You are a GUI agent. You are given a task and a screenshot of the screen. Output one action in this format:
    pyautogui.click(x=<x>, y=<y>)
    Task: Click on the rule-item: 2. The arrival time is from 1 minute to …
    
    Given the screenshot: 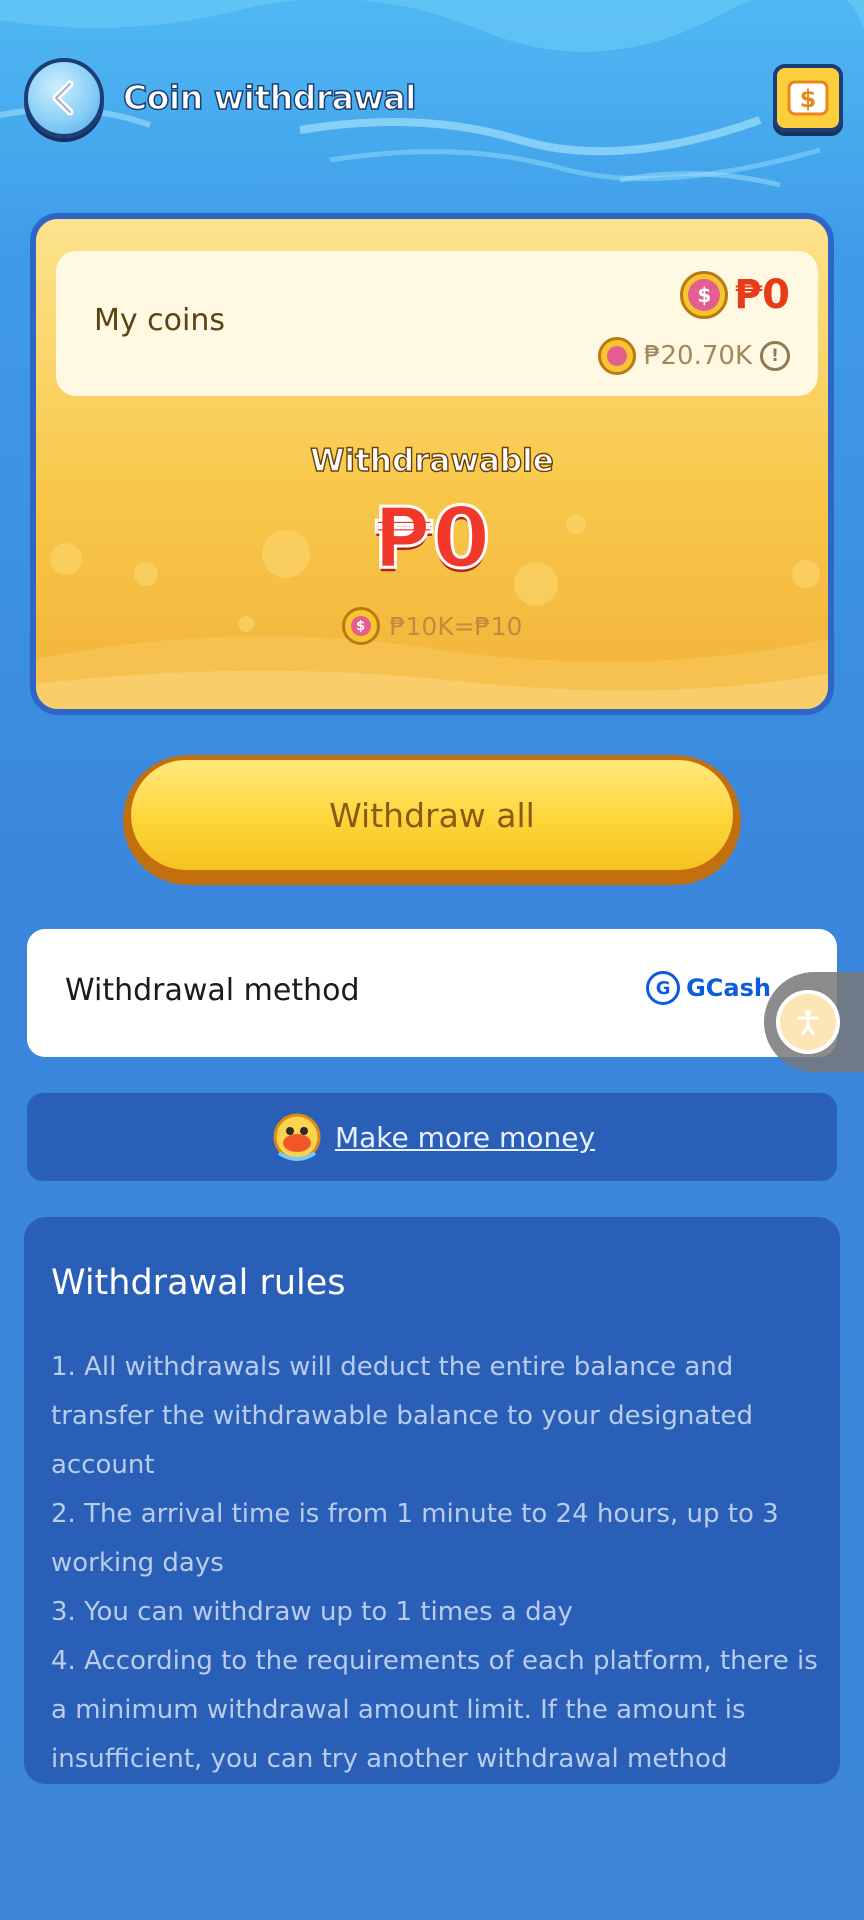 What is the action you would take?
    pyautogui.click(x=415, y=1538)
    